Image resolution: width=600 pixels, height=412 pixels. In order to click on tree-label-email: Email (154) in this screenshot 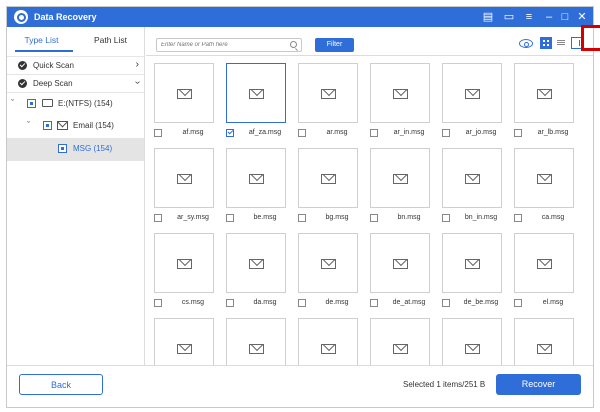, I will do `click(93, 125)`.